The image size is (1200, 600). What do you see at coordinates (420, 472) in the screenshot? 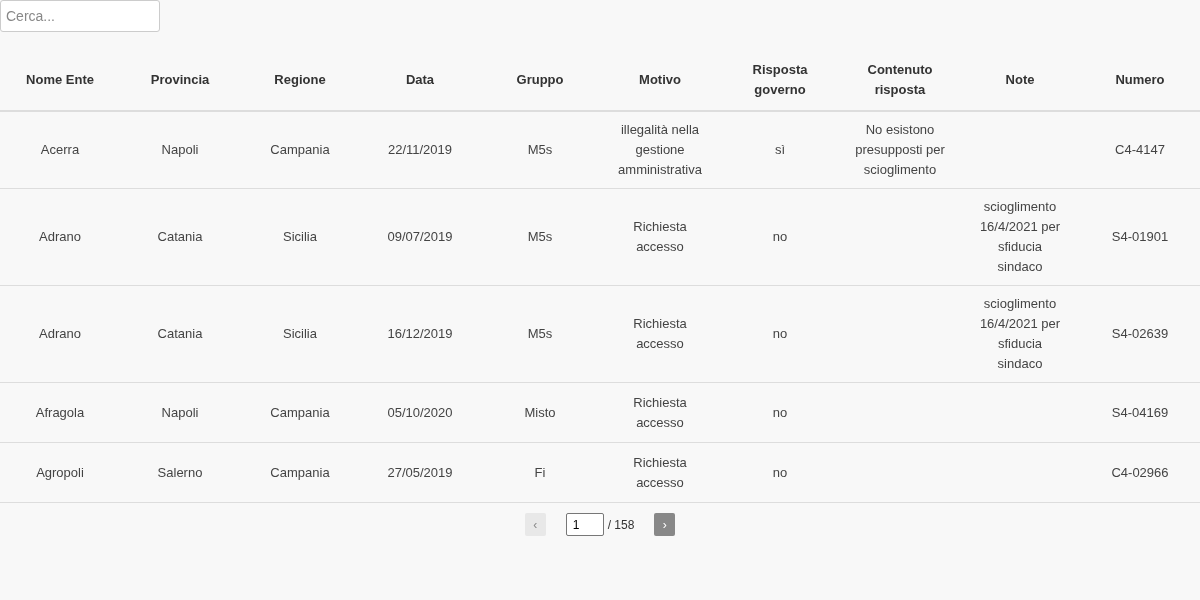
I see `table-cell: 27/05/2019` at bounding box center [420, 472].